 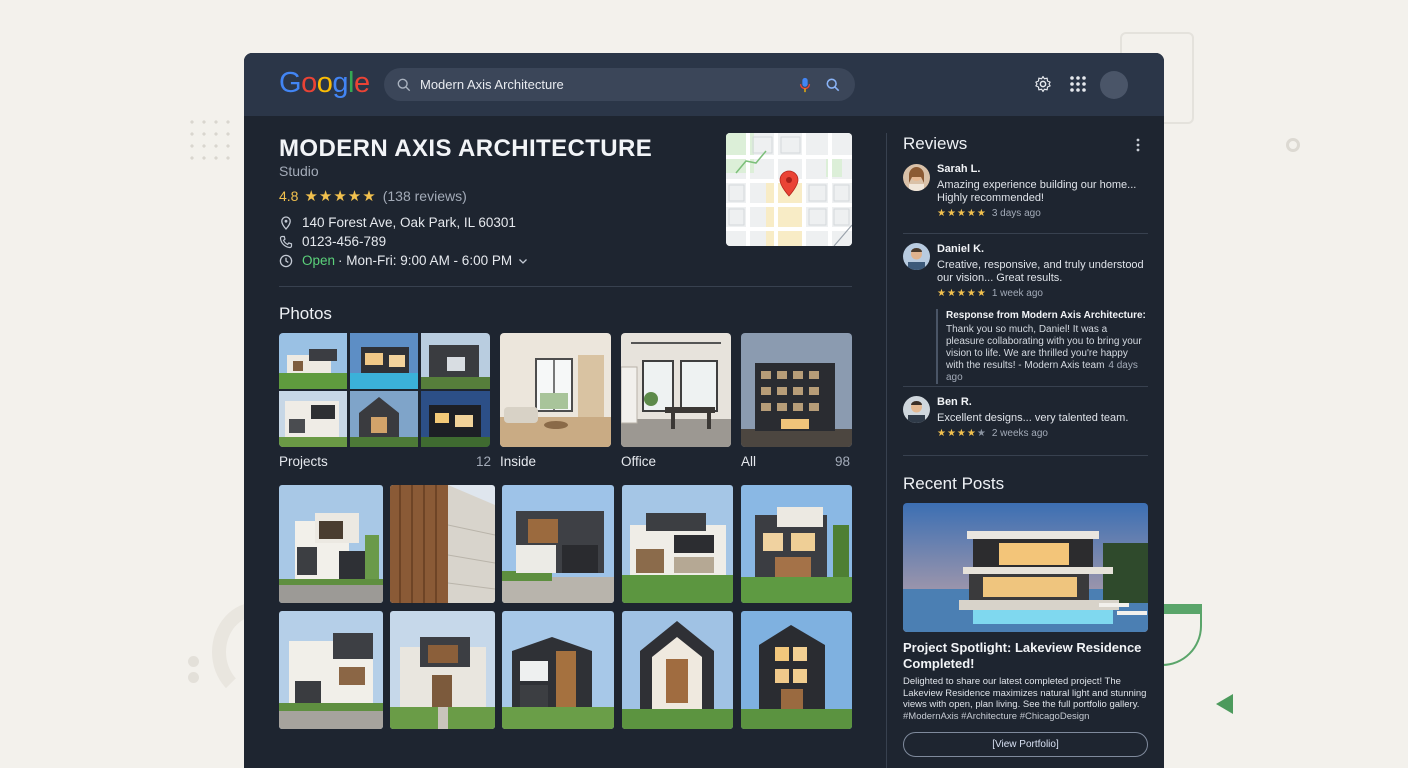 What do you see at coordinates (1025, 744) in the screenshot?
I see `view-portfolio-button: [View Portfolio]` at bounding box center [1025, 744].